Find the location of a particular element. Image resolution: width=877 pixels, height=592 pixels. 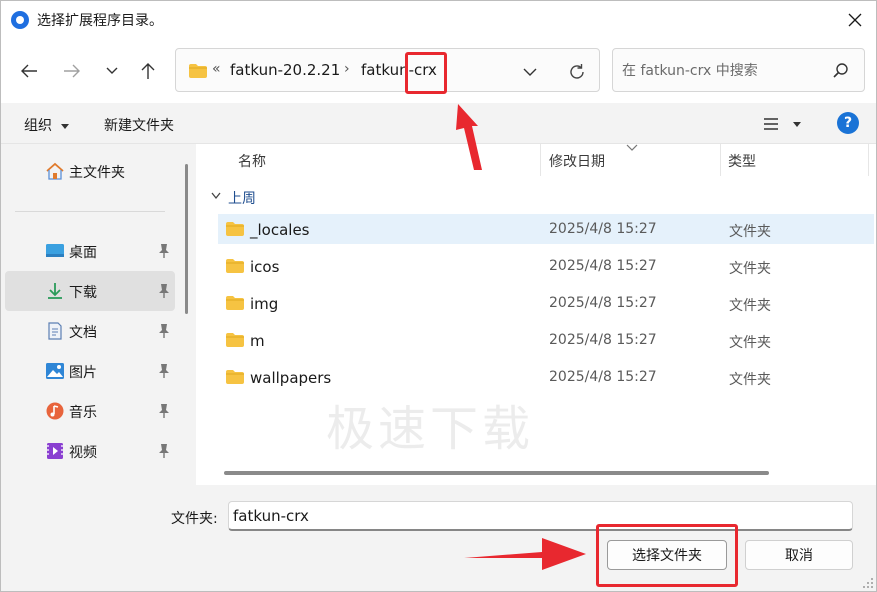

group-header-last-week: 上周 is located at coordinates (242, 198).